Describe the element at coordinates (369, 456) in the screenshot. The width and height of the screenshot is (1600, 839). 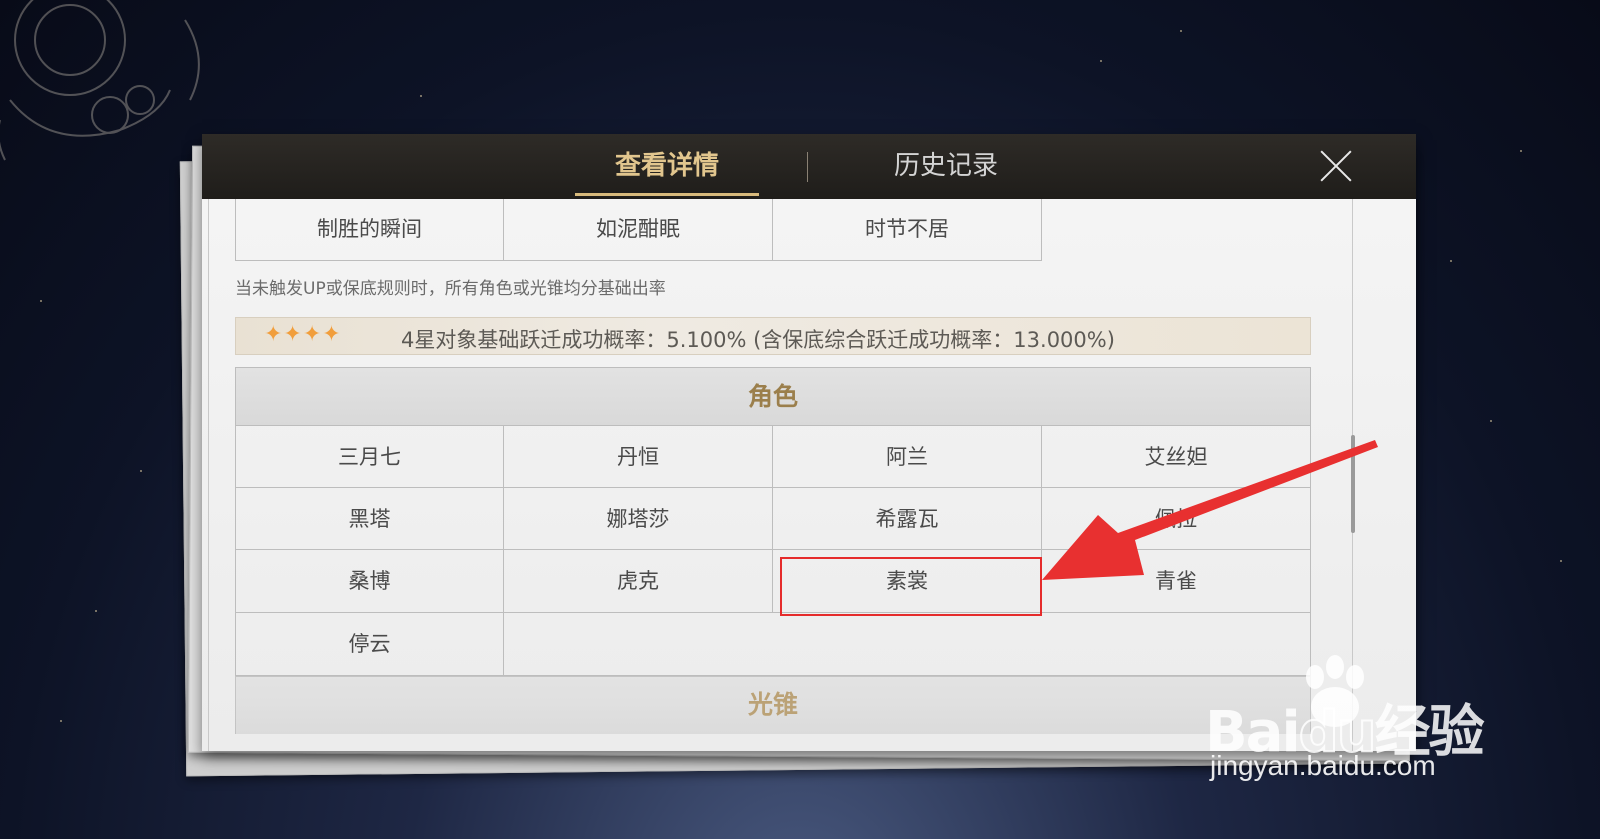
I see `character-cell: 三月七` at that location.